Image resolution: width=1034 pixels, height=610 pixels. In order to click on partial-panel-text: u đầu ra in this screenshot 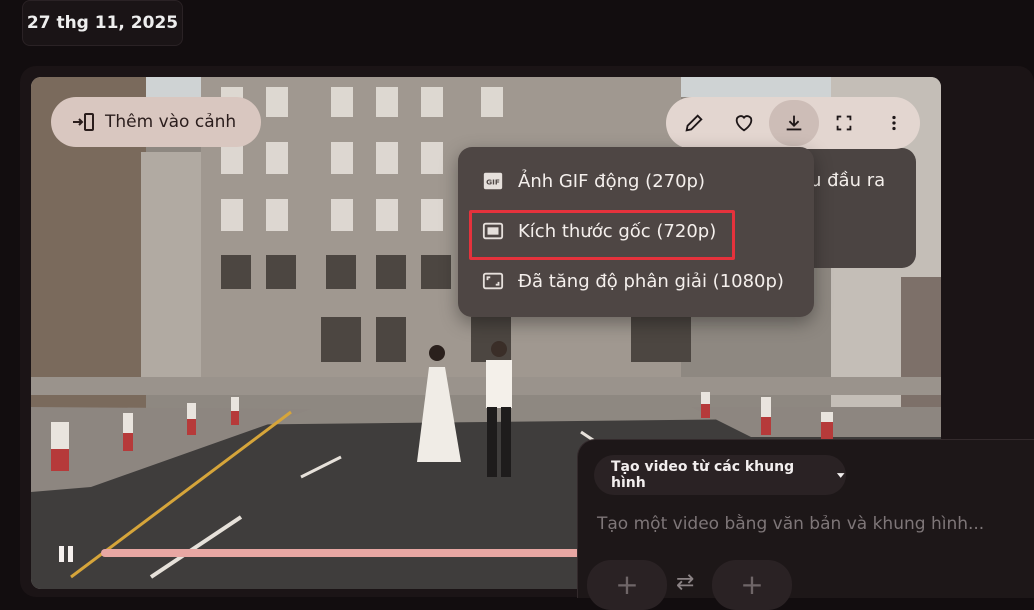, I will do `click(848, 180)`.